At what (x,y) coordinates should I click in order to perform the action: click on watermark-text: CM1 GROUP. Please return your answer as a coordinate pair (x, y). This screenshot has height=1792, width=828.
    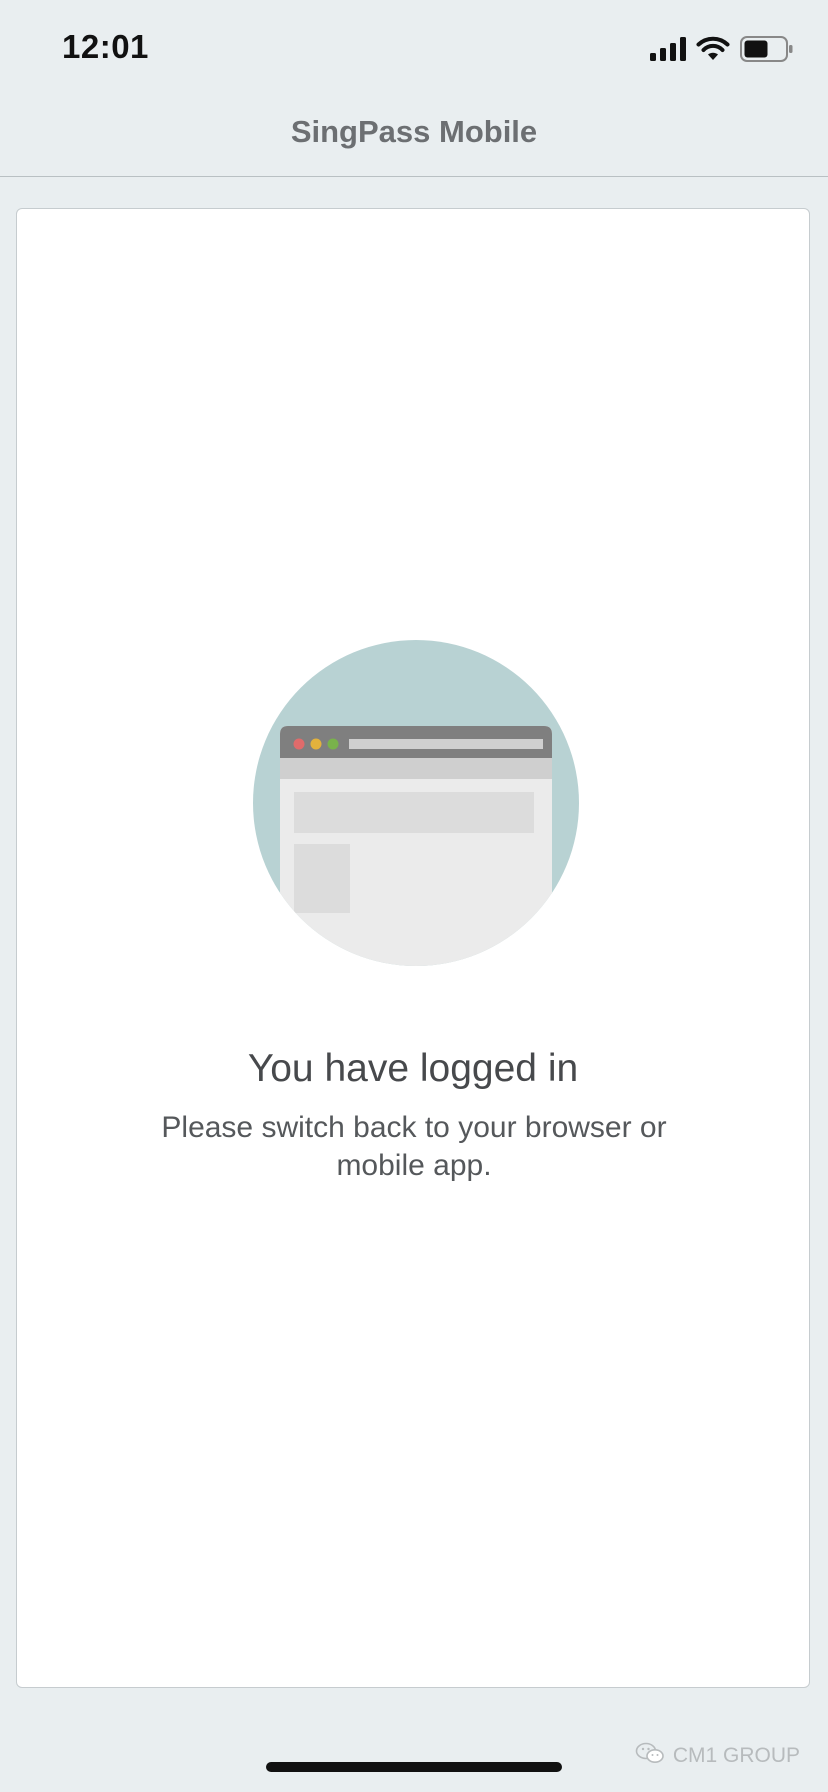
    Looking at the image, I should click on (736, 1755).